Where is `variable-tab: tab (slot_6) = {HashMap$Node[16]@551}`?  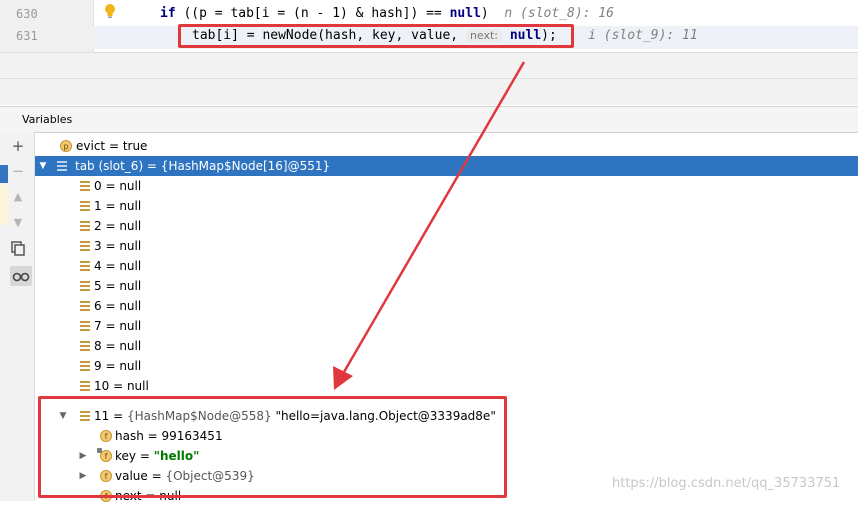 variable-tab: tab (slot_6) = {HashMap$Node[16]@551} is located at coordinates (203, 166).